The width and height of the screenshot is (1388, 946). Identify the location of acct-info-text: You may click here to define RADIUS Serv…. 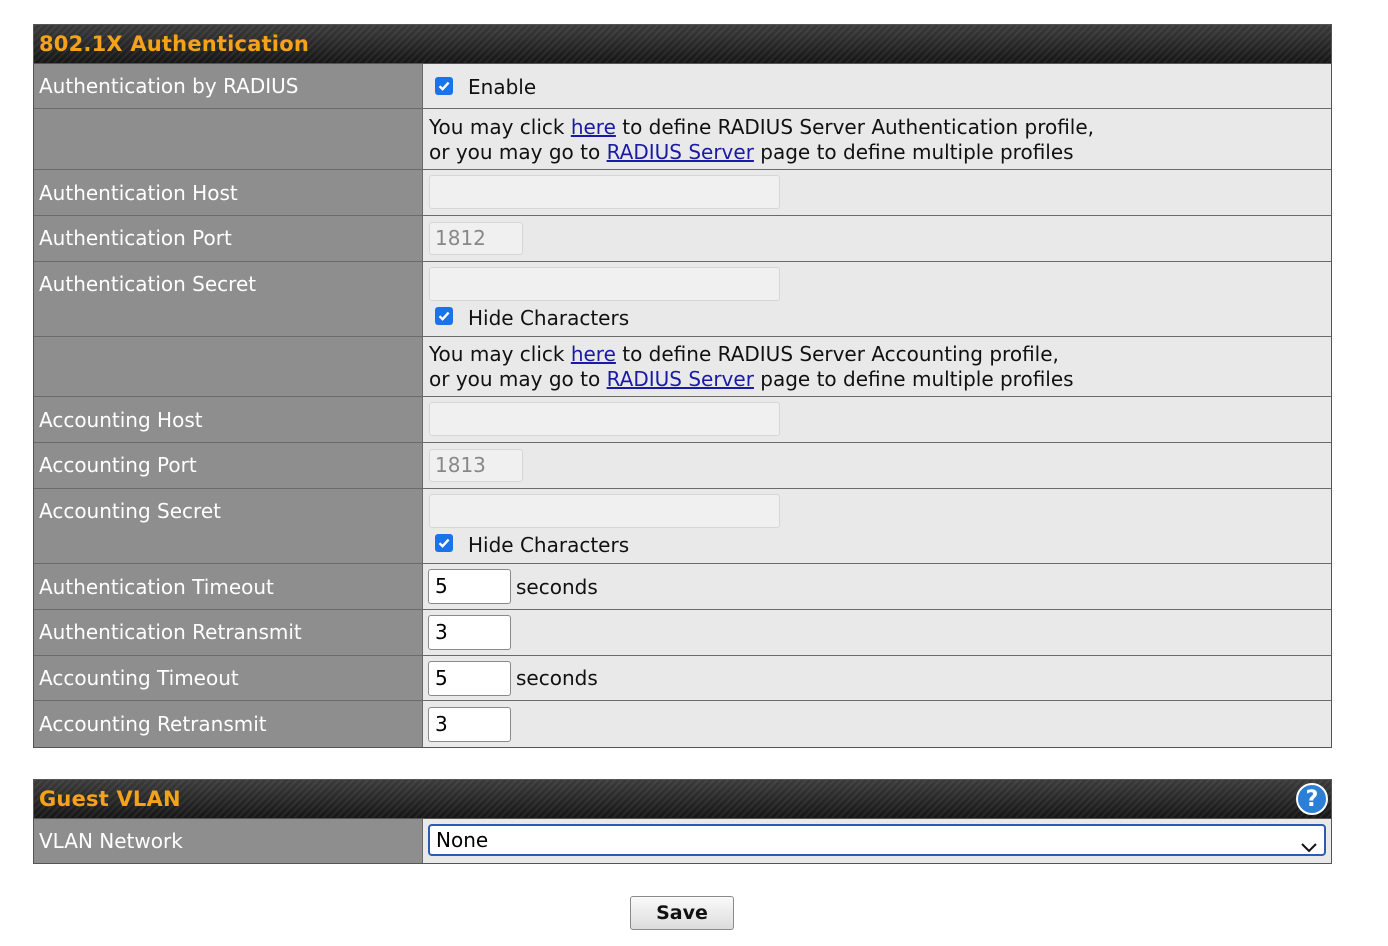
(751, 366).